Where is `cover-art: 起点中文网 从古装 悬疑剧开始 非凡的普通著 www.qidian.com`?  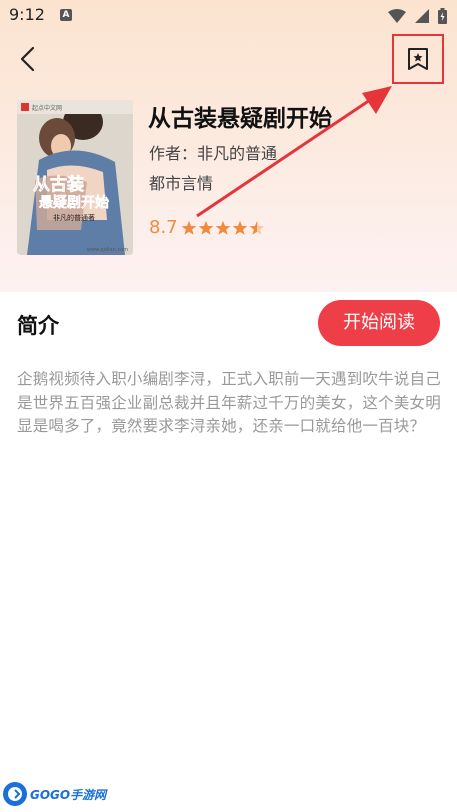
cover-art: 起点中文网 从古装 悬疑剧开始 非凡的普通著 www.qidian.com is located at coordinates (75, 177).